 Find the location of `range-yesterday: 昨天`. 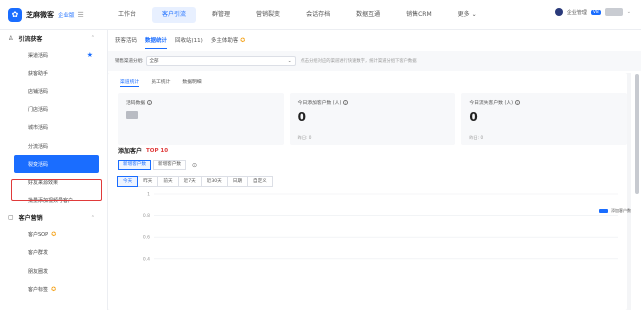

range-yesterday: 昨天 is located at coordinates (148, 181).